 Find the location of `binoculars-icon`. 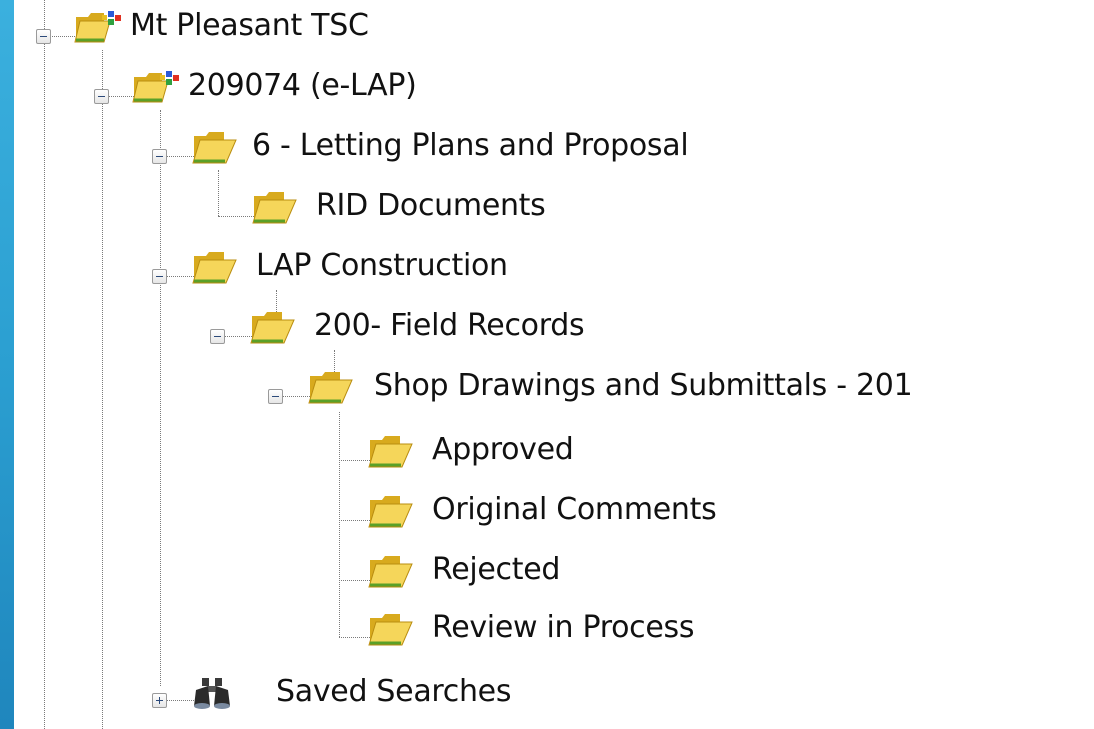

binoculars-icon is located at coordinates (212, 693).